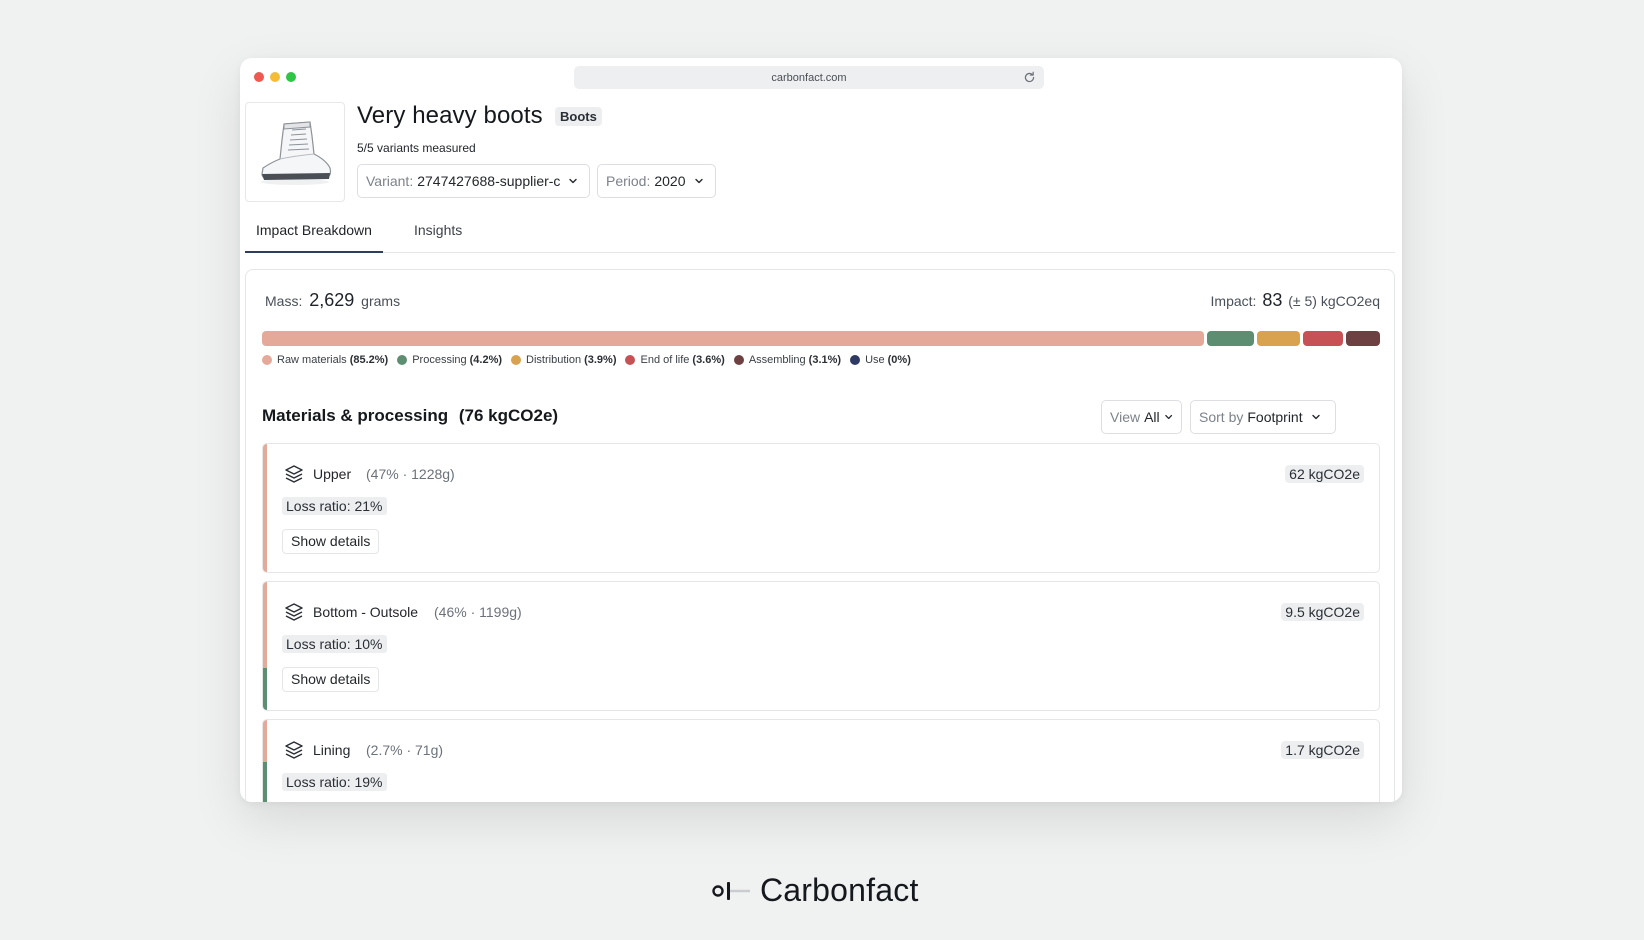 The width and height of the screenshot is (1644, 940). I want to click on mass-summary: Mass: 2,629 grams, so click(332, 300).